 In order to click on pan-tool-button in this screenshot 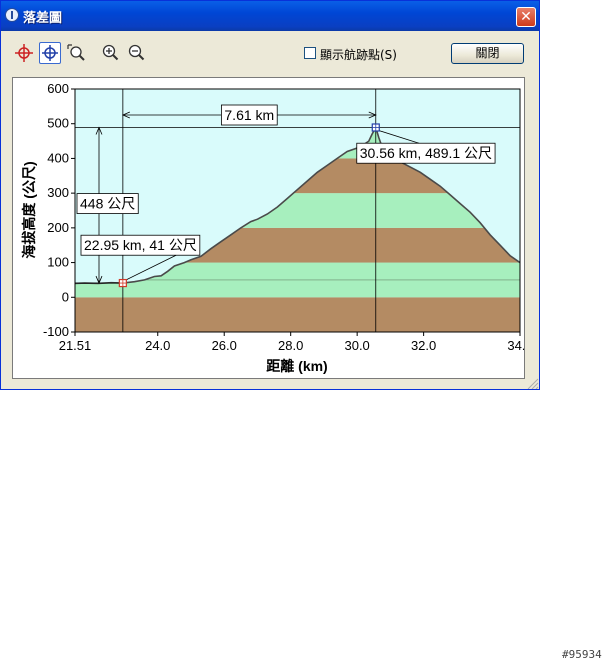, I will do `click(50, 53)`.